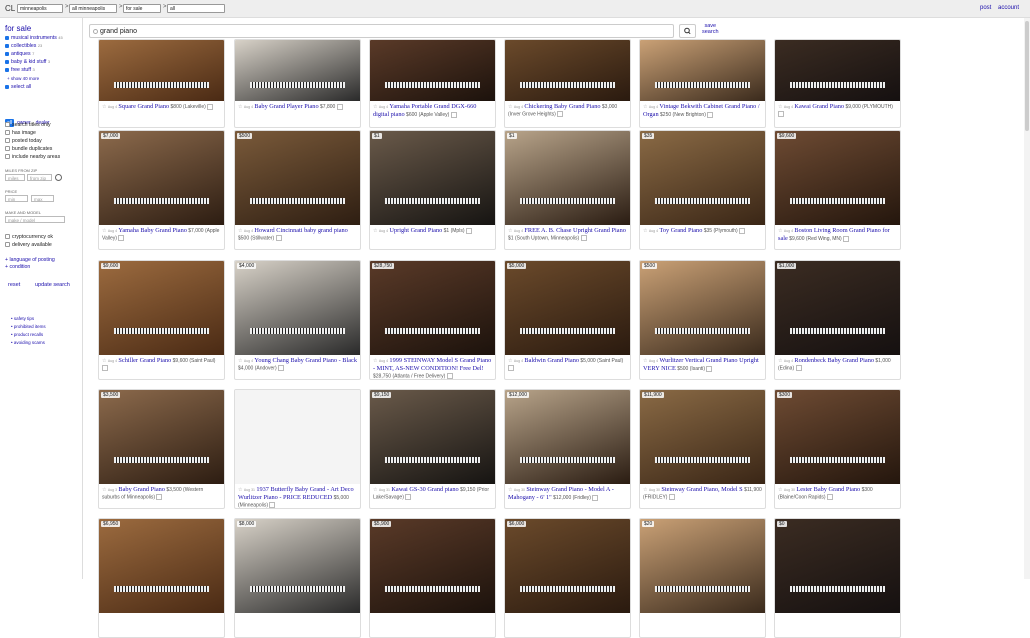  Describe the element at coordinates (17, 267) in the screenshot. I see `condition-link: + condition` at that location.